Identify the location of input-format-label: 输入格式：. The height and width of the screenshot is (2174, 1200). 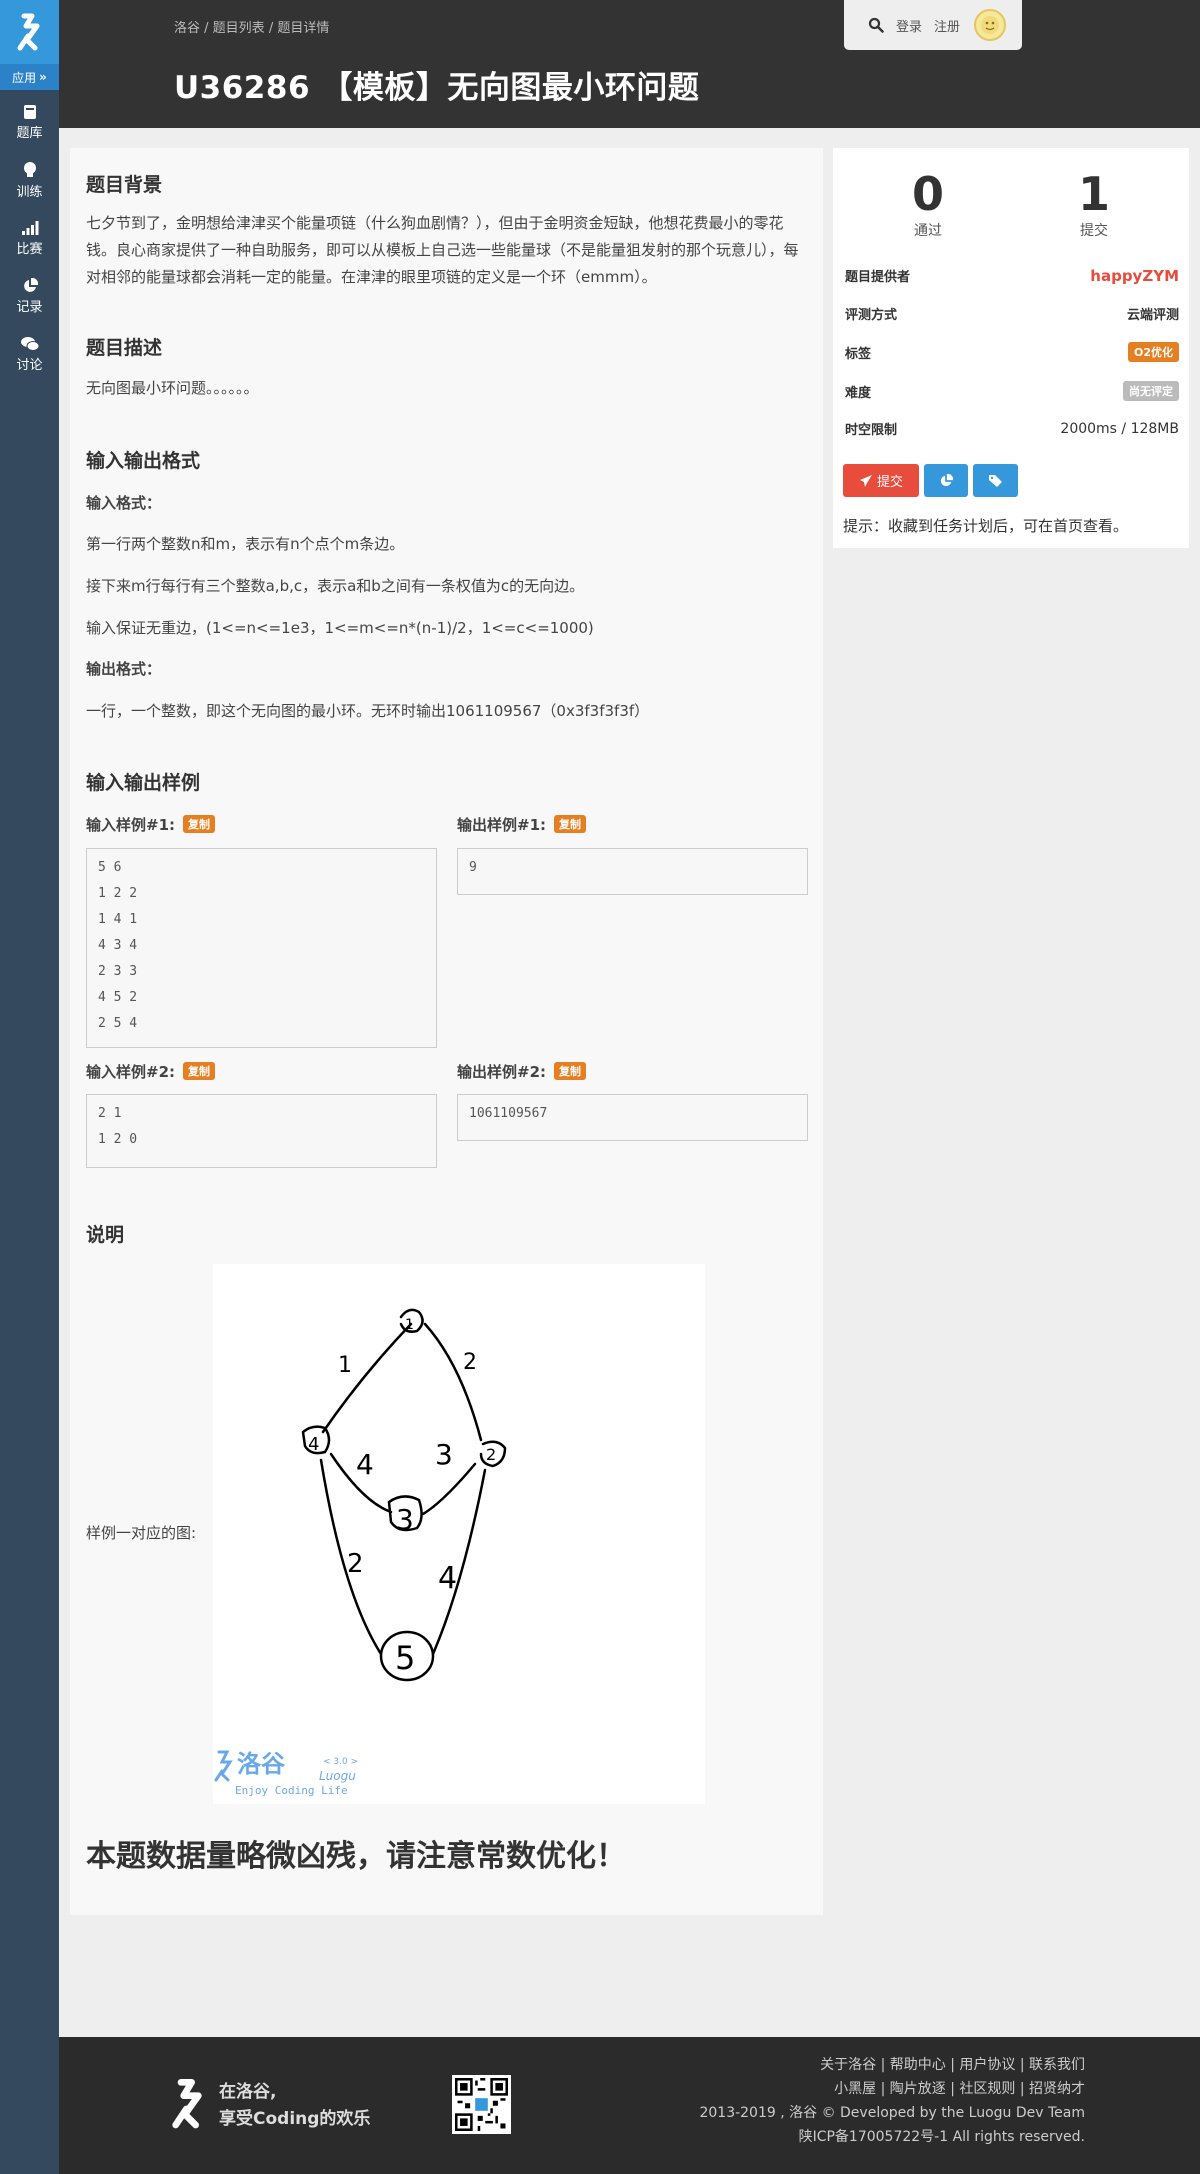
(124, 503).